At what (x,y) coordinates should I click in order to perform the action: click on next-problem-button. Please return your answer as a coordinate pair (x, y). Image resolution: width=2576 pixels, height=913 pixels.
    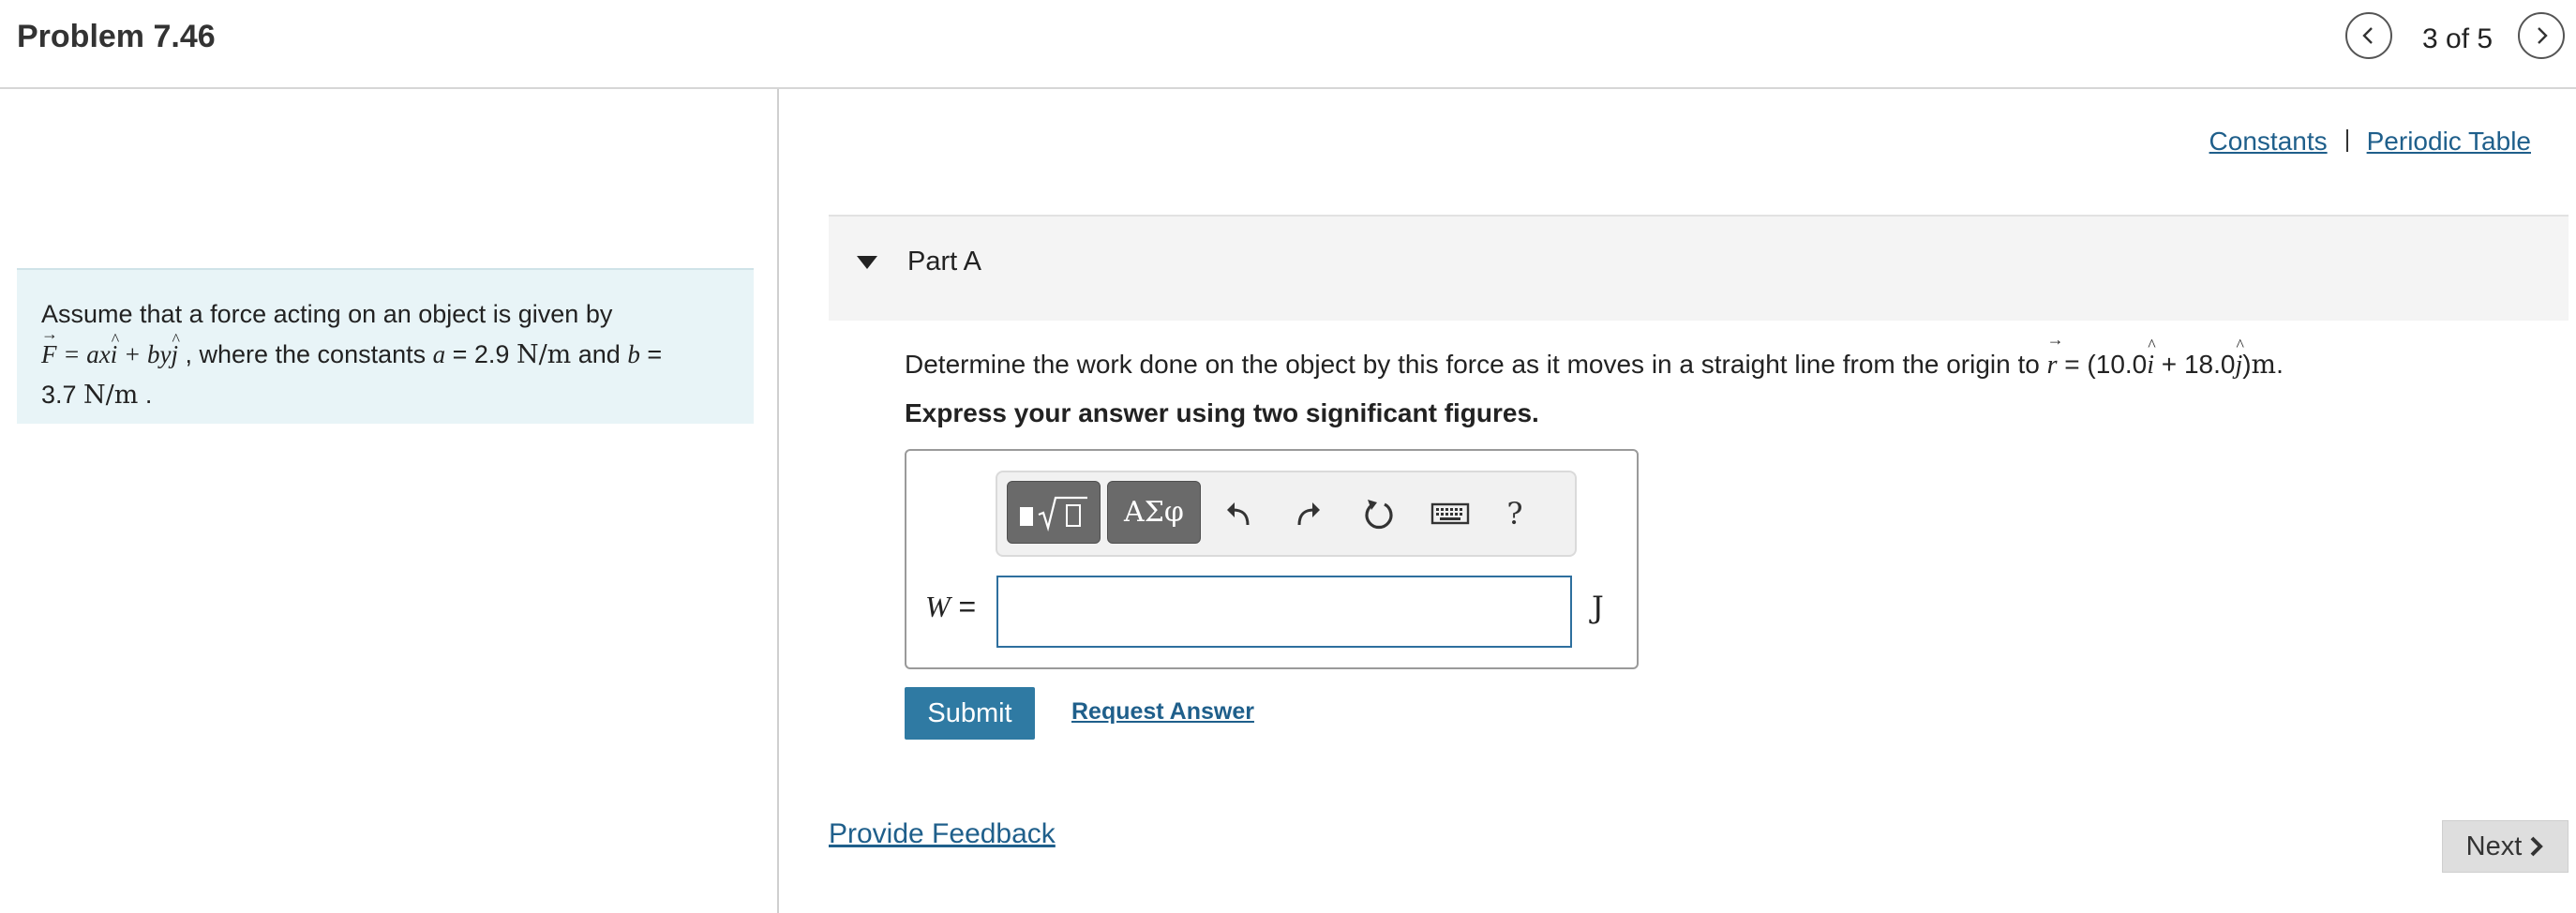
    Looking at the image, I should click on (2542, 35).